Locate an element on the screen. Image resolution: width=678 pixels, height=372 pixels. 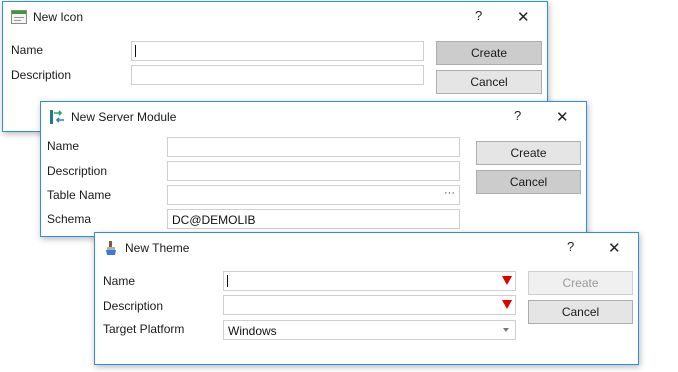
new-server-module-titlebar: New Server Module ? ✕ is located at coordinates (313, 117).